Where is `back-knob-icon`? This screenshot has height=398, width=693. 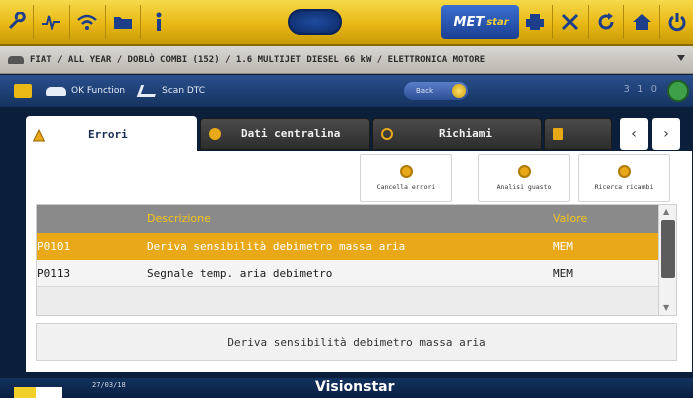 back-knob-icon is located at coordinates (459, 91).